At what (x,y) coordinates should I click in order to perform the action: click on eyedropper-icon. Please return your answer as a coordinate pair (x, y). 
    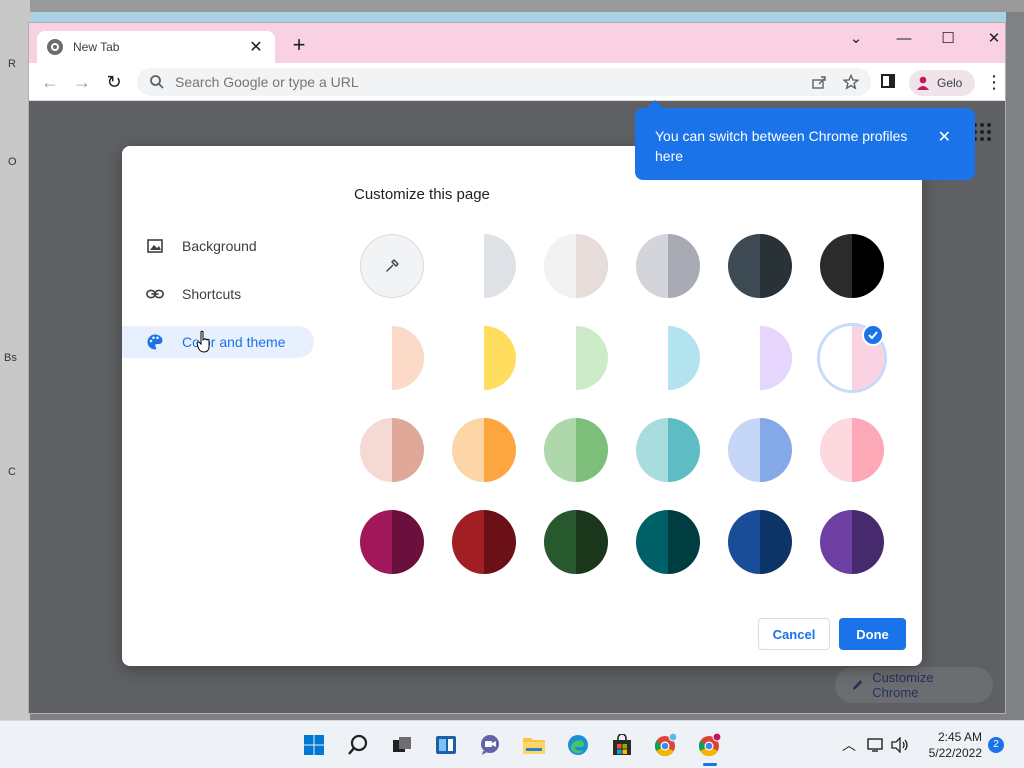
    Looking at the image, I should click on (392, 265).